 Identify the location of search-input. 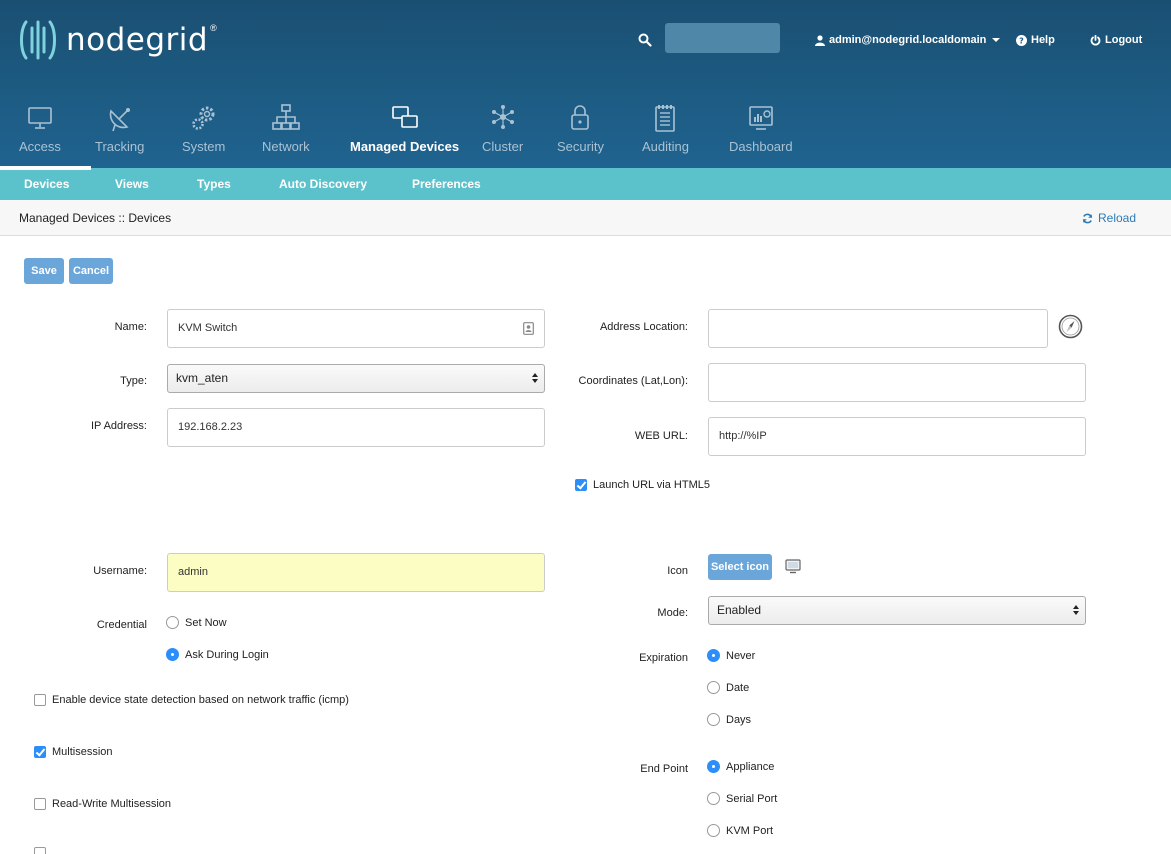
(722, 38).